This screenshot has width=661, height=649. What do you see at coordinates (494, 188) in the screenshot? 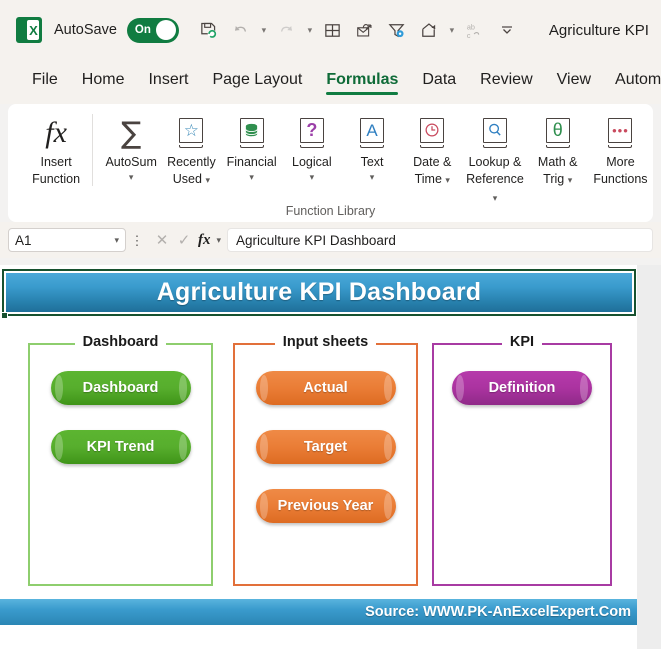
I see `lookup-reference-label-line2: Reference ▾` at bounding box center [494, 188].